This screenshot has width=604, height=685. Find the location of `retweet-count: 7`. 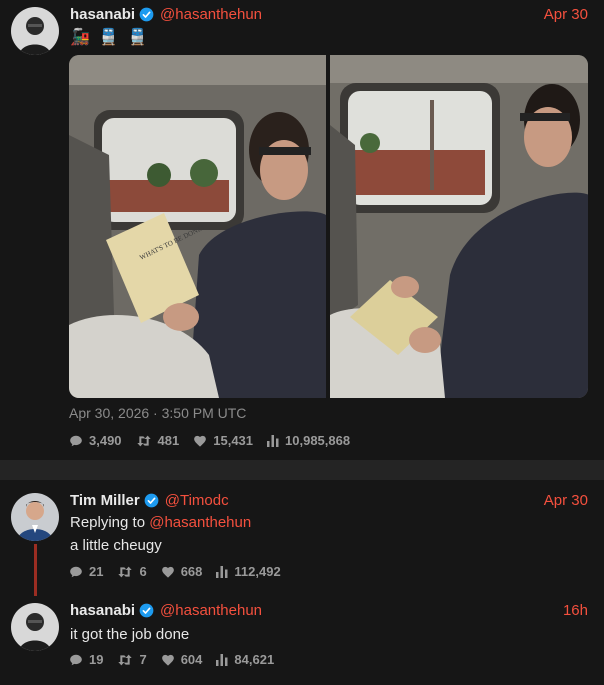

retweet-count: 7 is located at coordinates (143, 659).